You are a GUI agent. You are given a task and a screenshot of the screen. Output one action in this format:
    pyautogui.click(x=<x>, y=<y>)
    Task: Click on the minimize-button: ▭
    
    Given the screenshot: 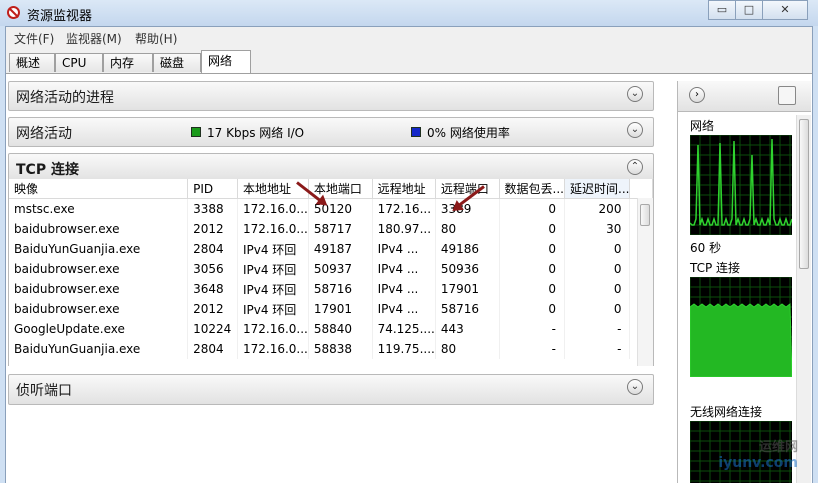 What is the action you would take?
    pyautogui.click(x=722, y=10)
    